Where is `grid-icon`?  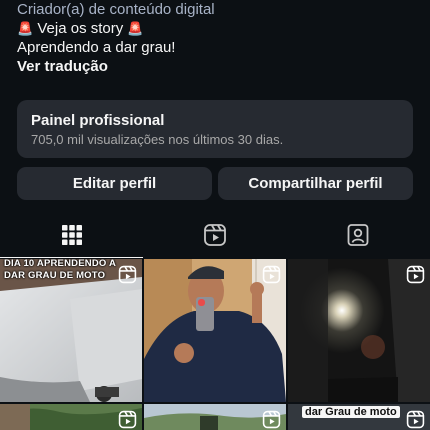
grid-icon is located at coordinates (71, 235).